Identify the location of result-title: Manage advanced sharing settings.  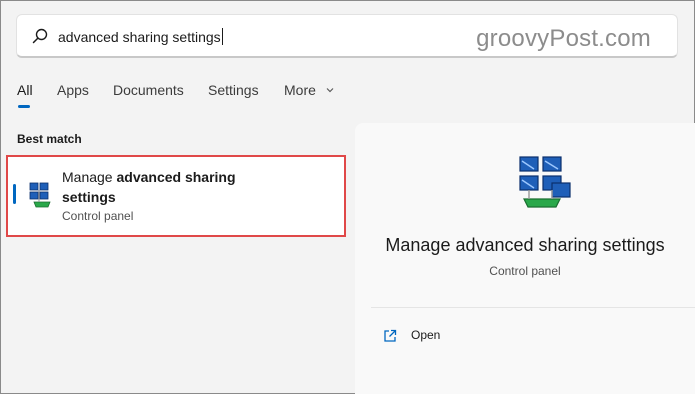
(149, 187).